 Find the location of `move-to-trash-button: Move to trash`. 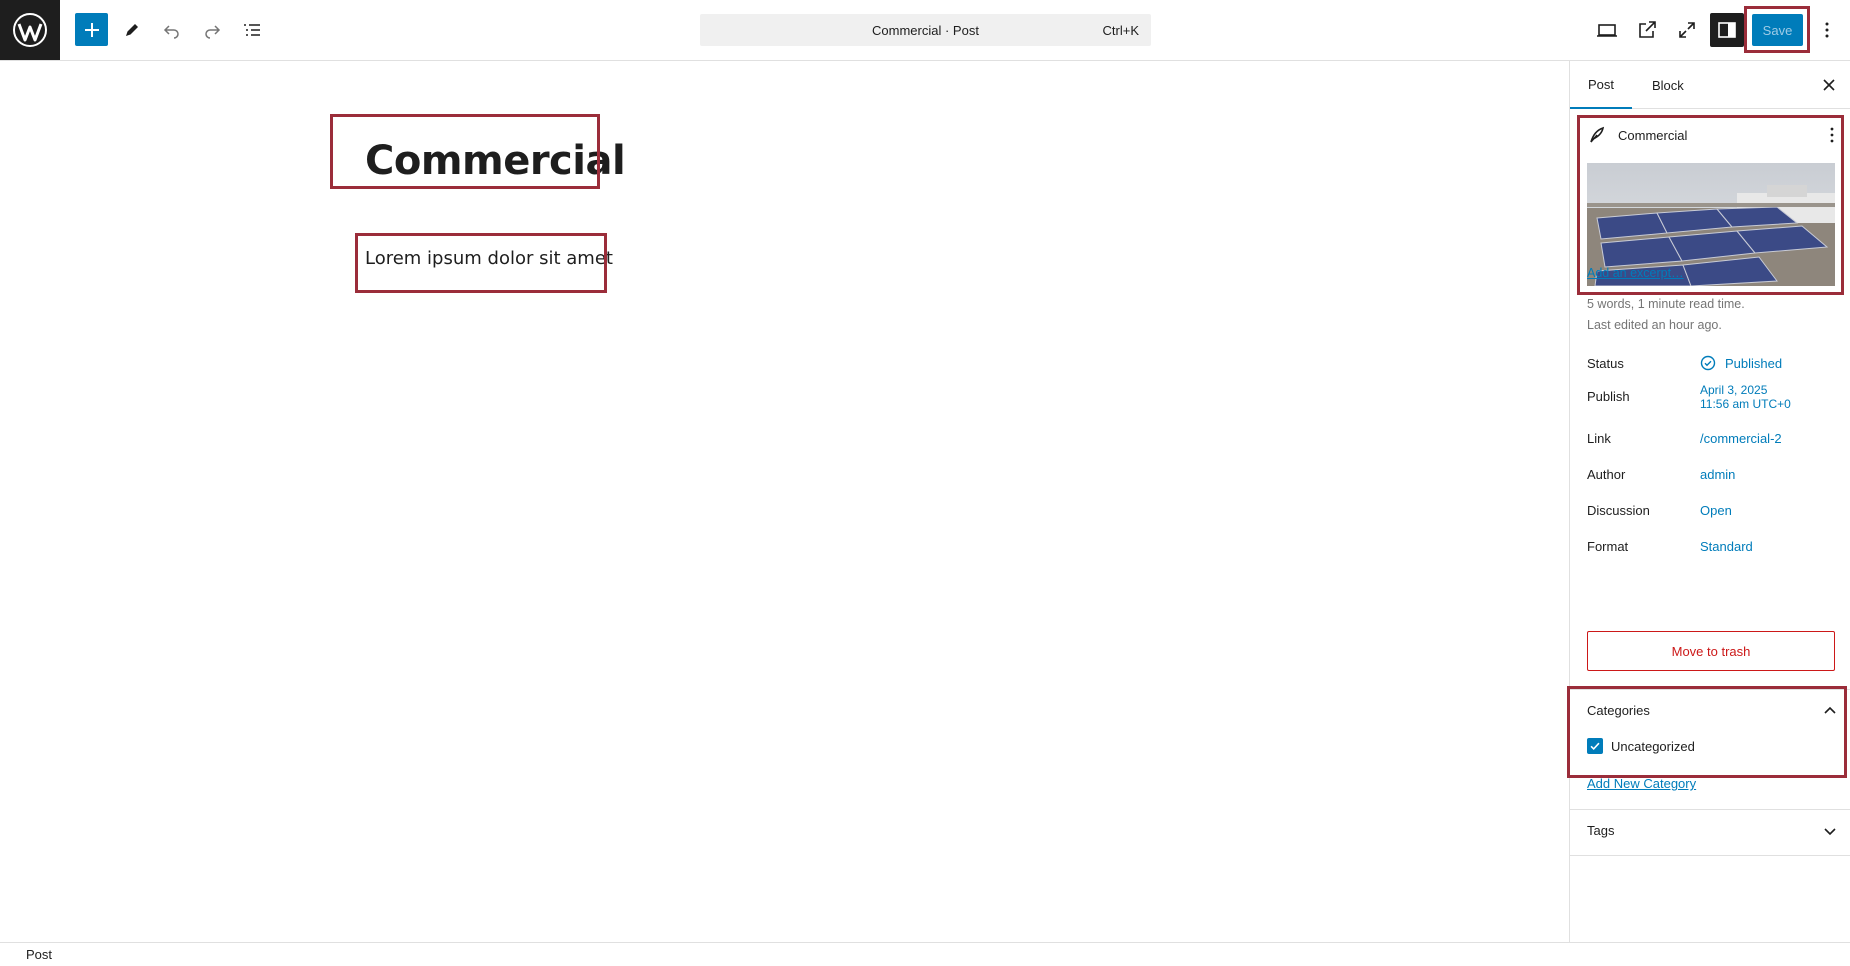

move-to-trash-button: Move to trash is located at coordinates (1711, 651).